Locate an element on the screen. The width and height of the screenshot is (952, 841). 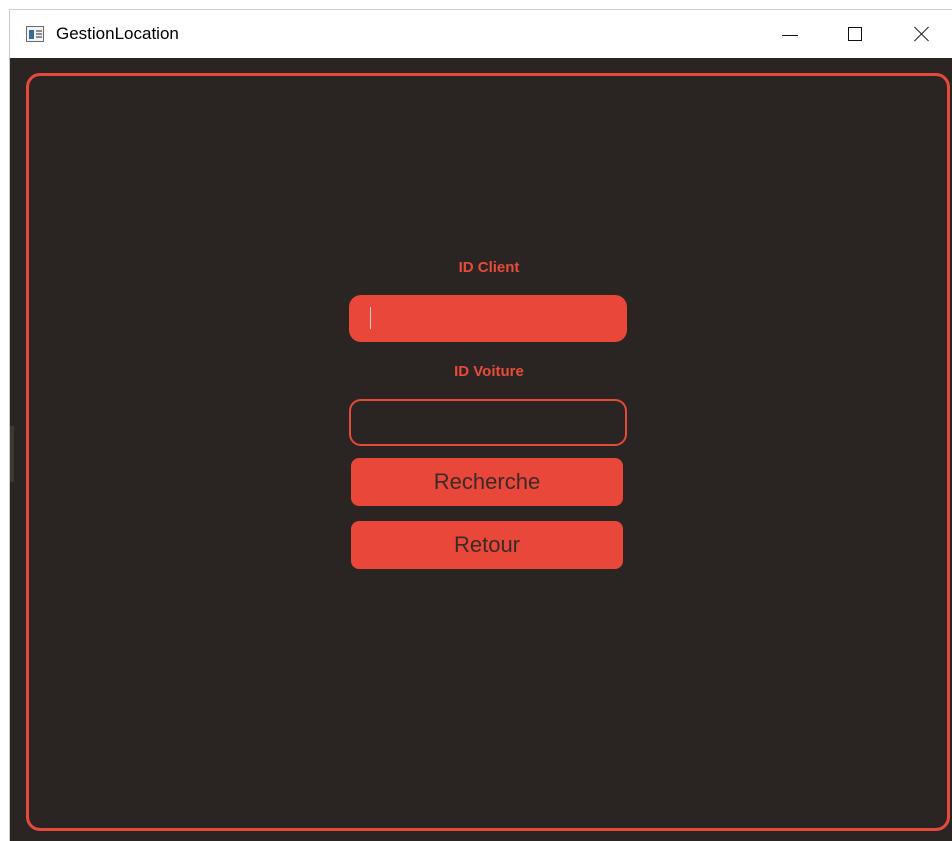
app-window-icon is located at coordinates (35, 34).